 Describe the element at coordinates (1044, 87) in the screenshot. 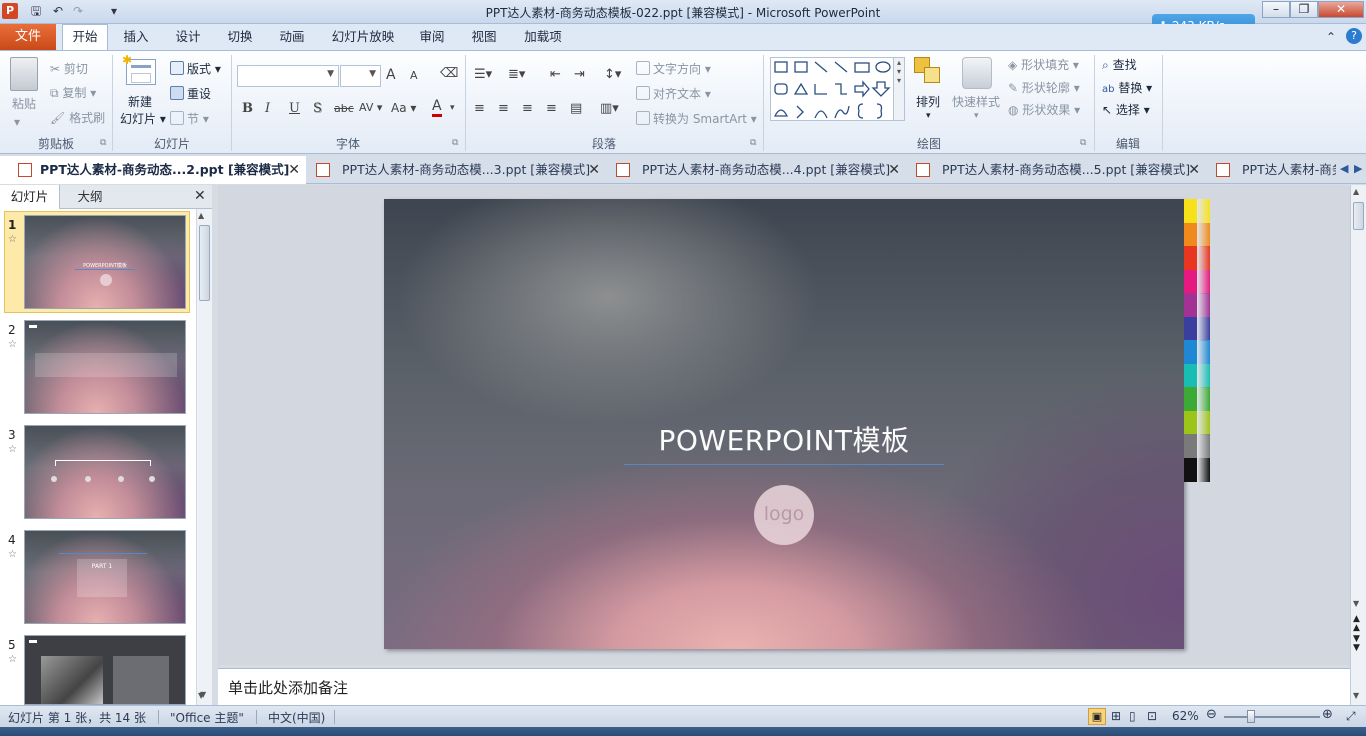

I see `shape-outline-button: ✎ 形状轮廓 ▾` at that location.